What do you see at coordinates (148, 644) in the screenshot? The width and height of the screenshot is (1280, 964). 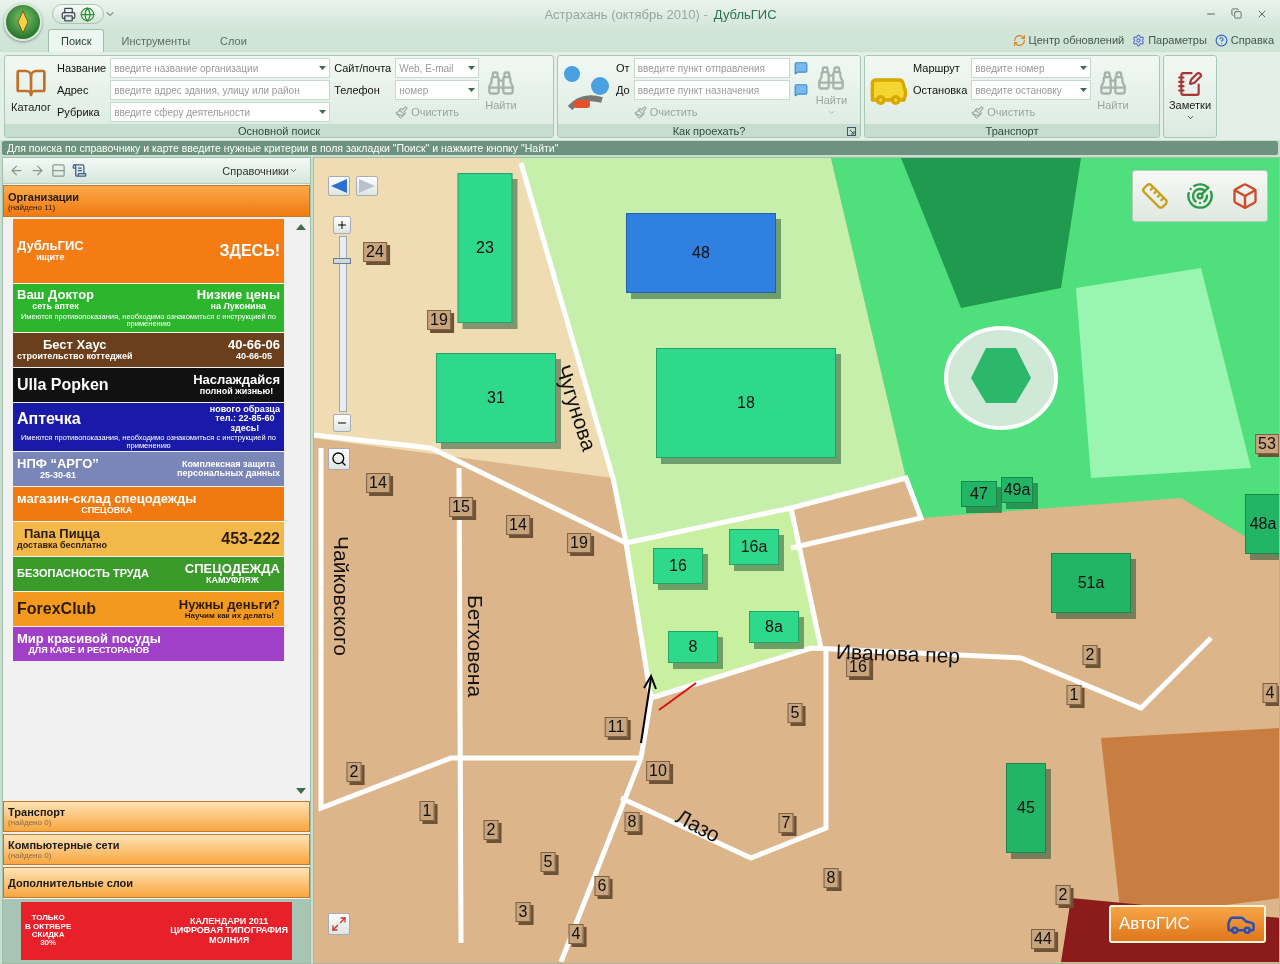 I see `ad-banner: Мир красивой посуды ДЛЯ КАФЕ И РЕСТОРАНОВ` at bounding box center [148, 644].